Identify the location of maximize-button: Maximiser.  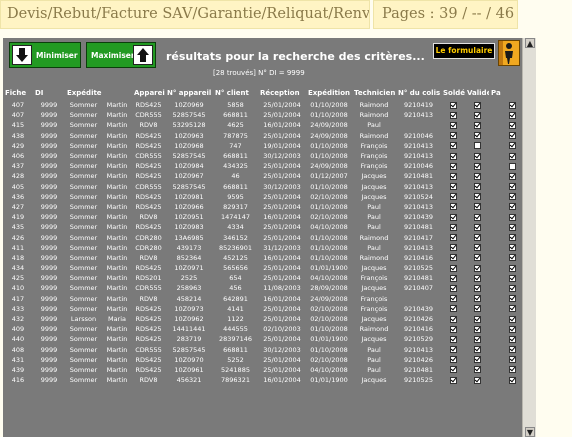
(121, 55).